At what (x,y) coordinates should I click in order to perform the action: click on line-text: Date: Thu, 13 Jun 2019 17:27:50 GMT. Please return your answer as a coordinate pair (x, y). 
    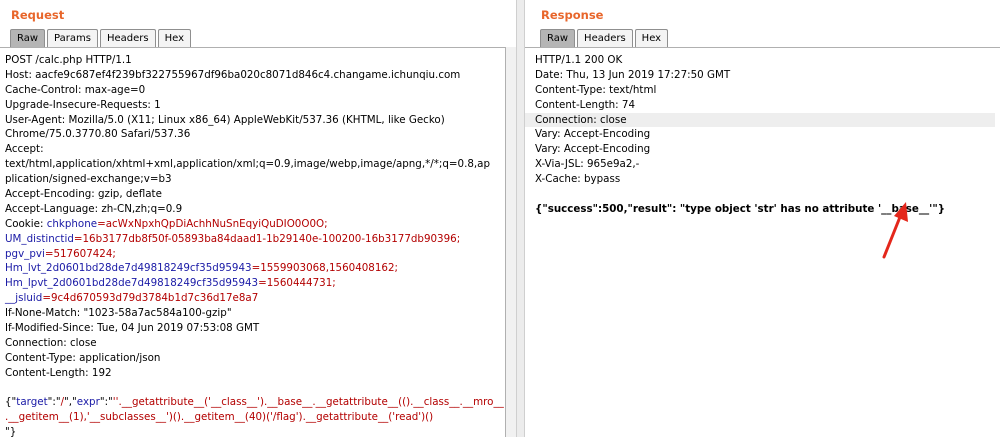
    Looking at the image, I should click on (633, 74).